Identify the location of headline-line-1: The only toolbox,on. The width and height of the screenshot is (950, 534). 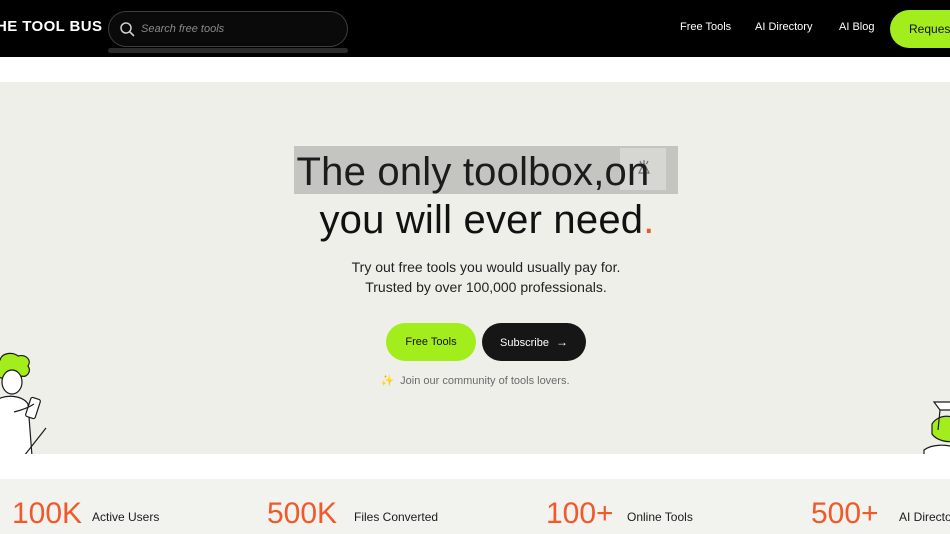
(473, 172).